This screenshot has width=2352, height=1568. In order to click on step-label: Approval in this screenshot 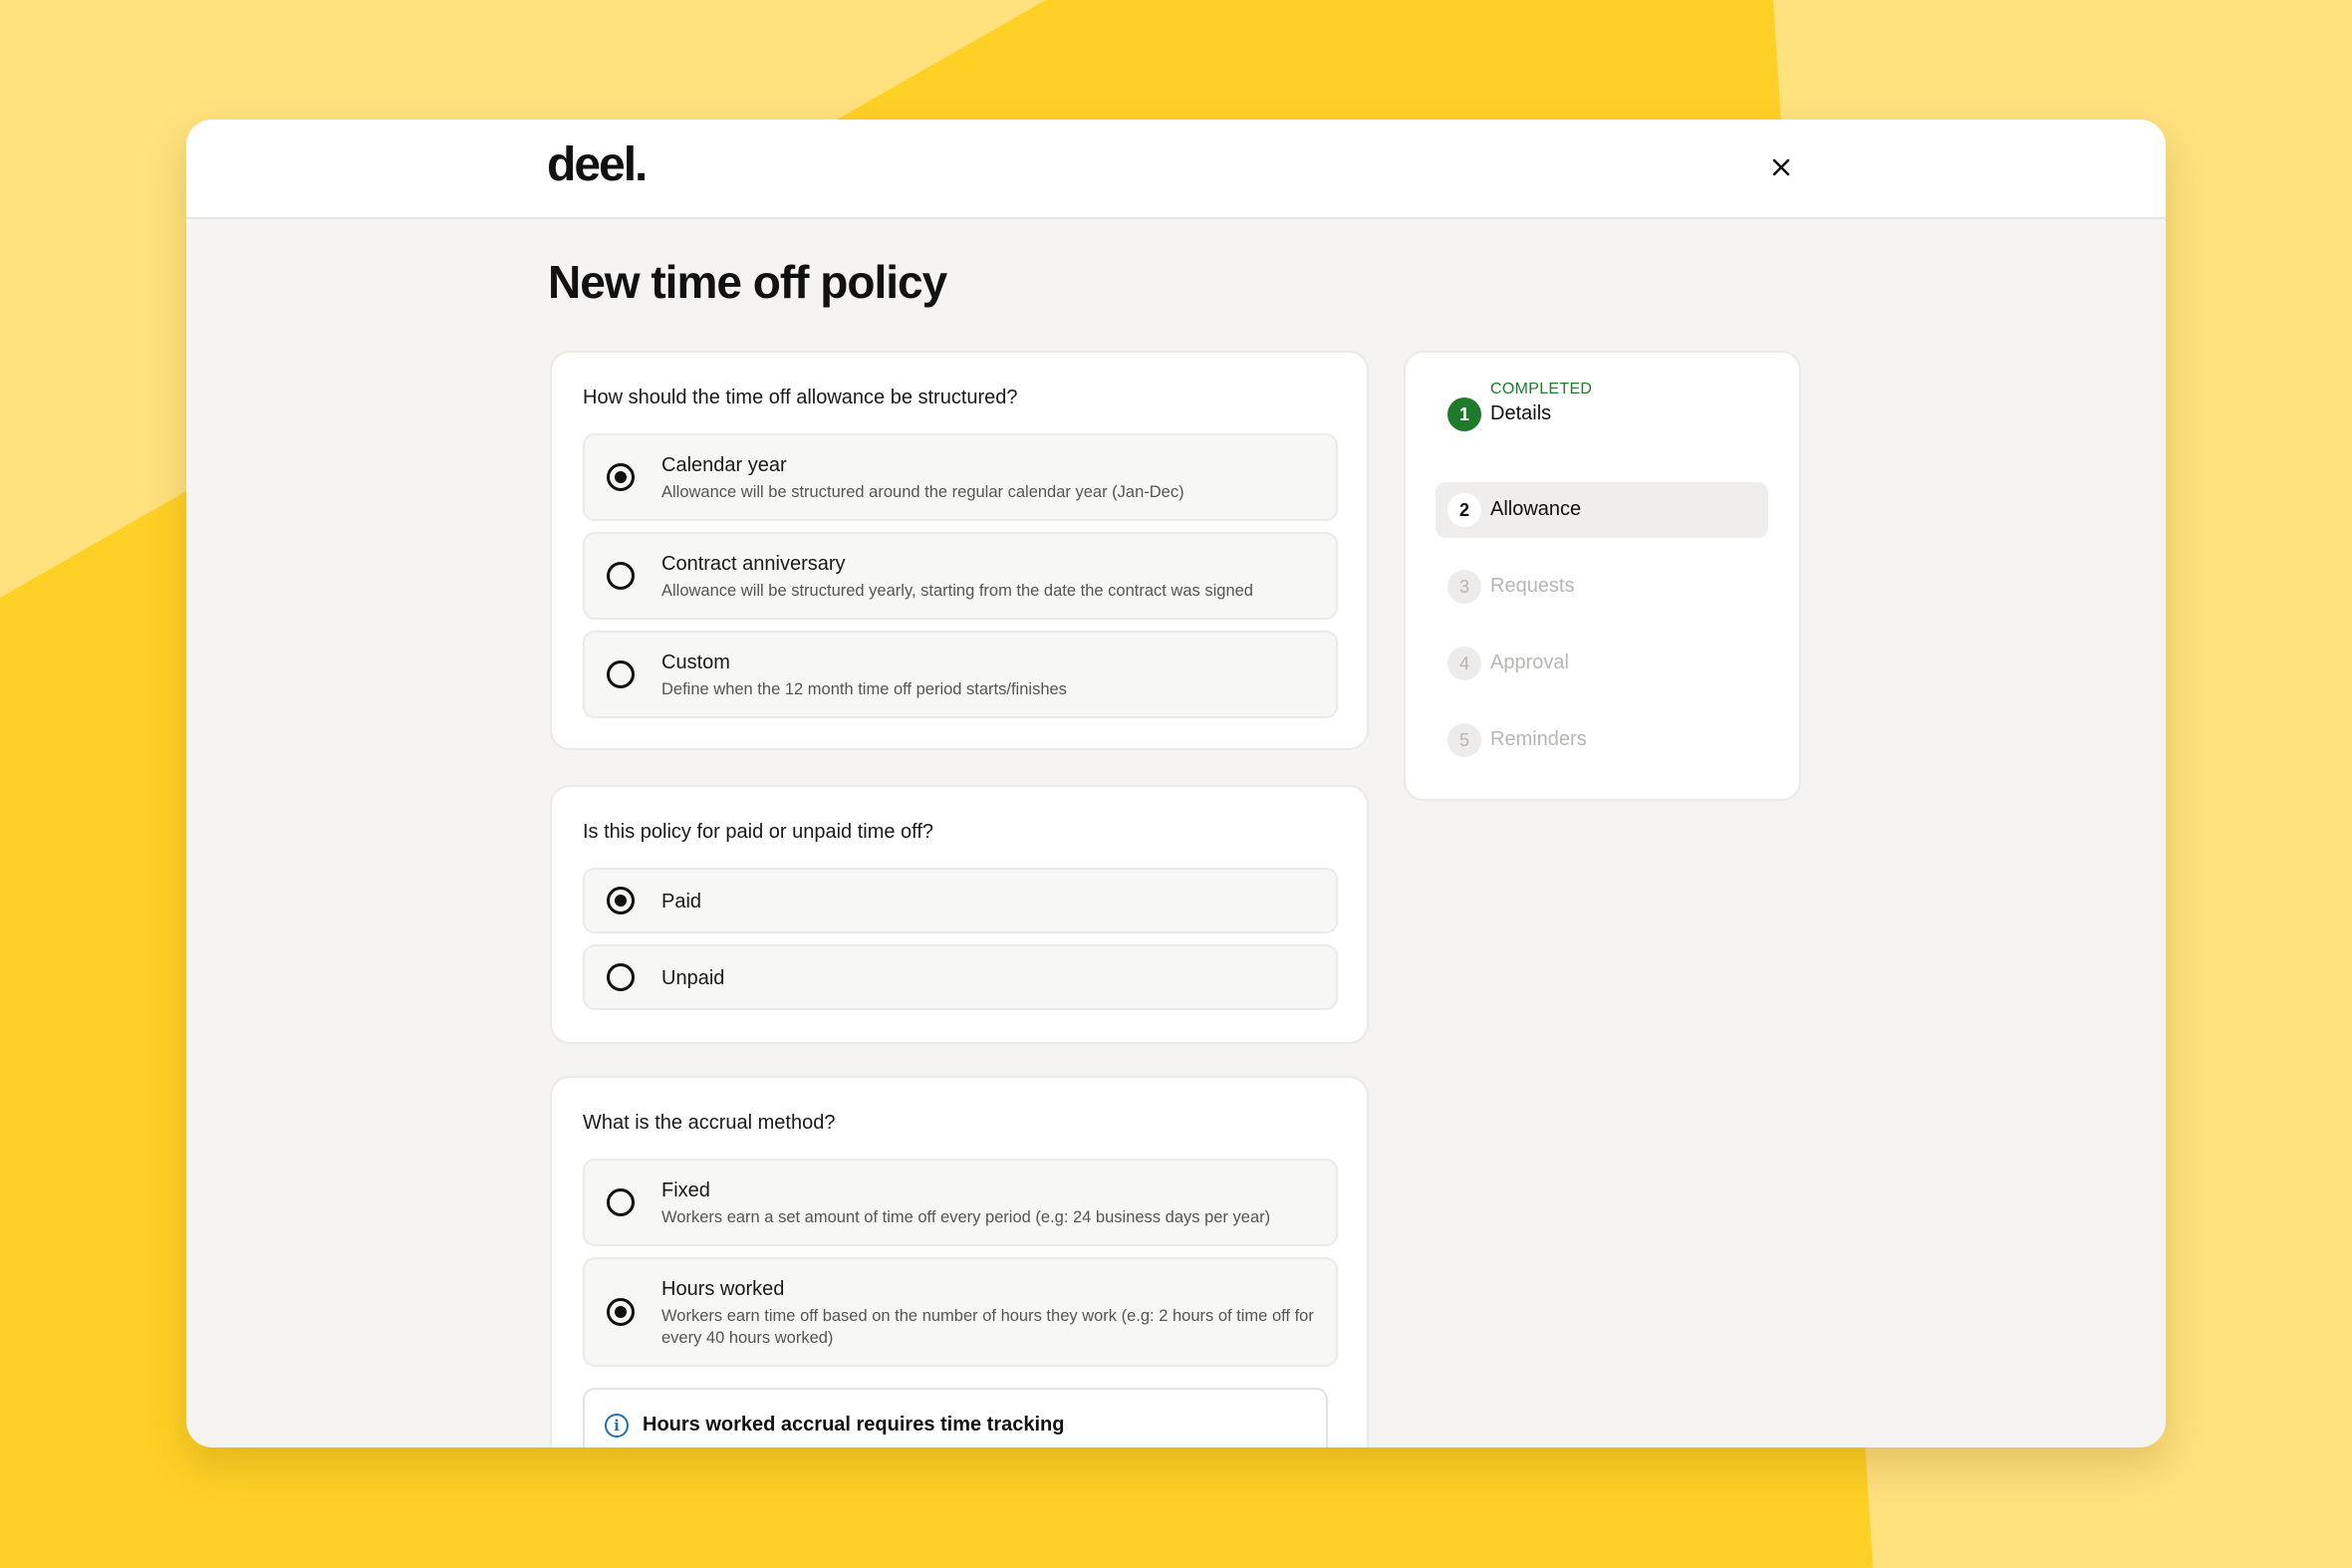, I will do `click(1529, 662)`.